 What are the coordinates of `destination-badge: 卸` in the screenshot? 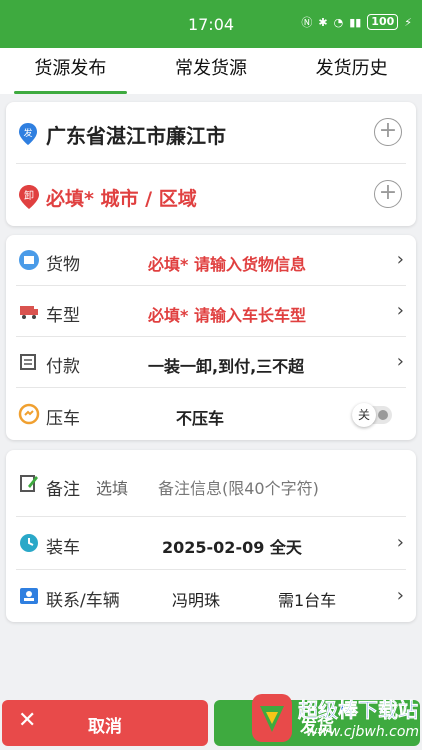 It's located at (29, 195).